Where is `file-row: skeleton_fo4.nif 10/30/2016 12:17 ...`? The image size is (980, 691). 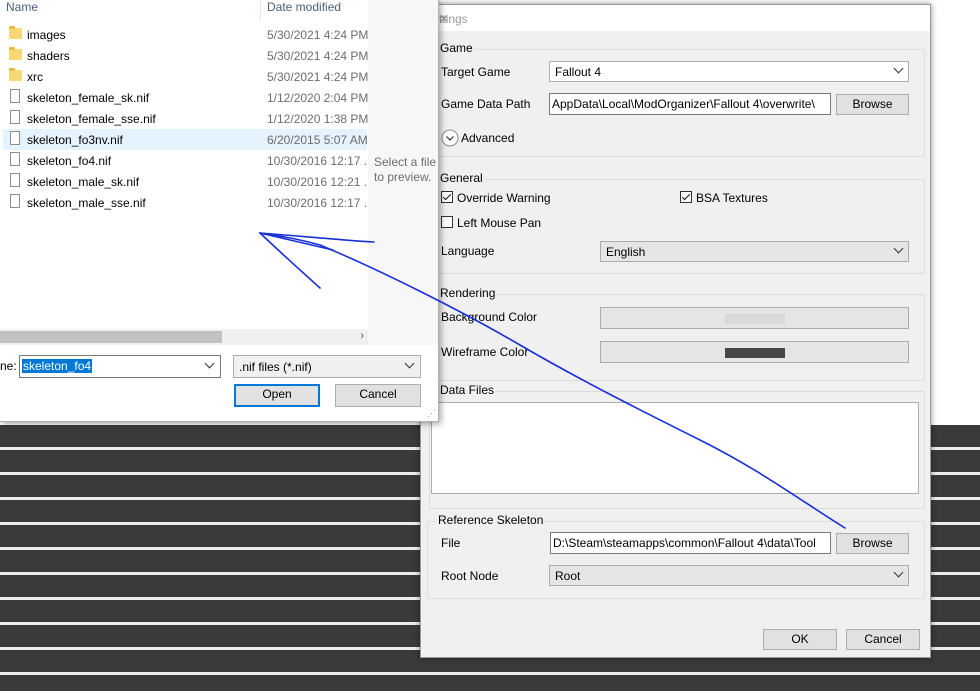
file-row: skeleton_fo4.nif 10/30/2016 12:17 ... is located at coordinates (188, 160).